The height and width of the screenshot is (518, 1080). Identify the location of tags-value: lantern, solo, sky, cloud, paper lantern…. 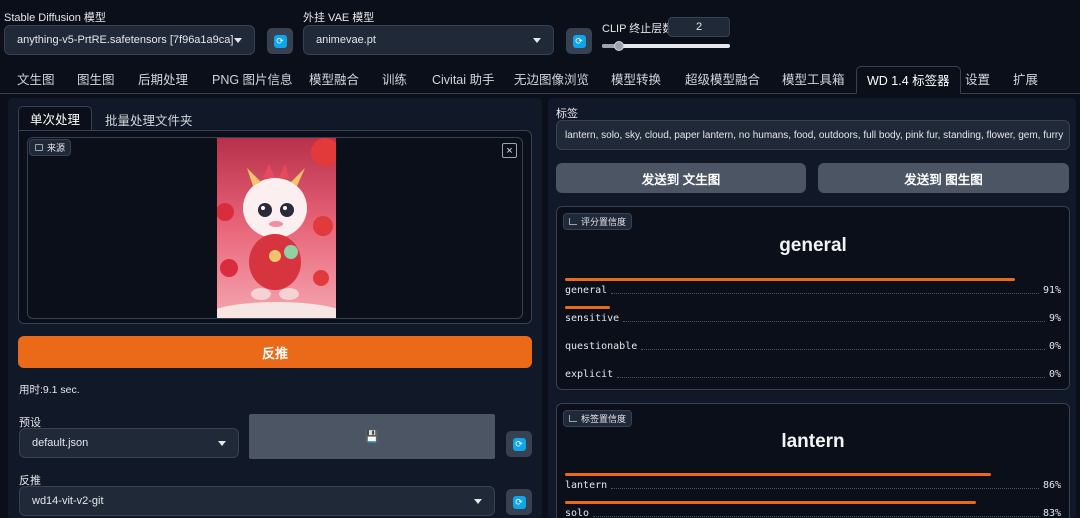
(814, 135).